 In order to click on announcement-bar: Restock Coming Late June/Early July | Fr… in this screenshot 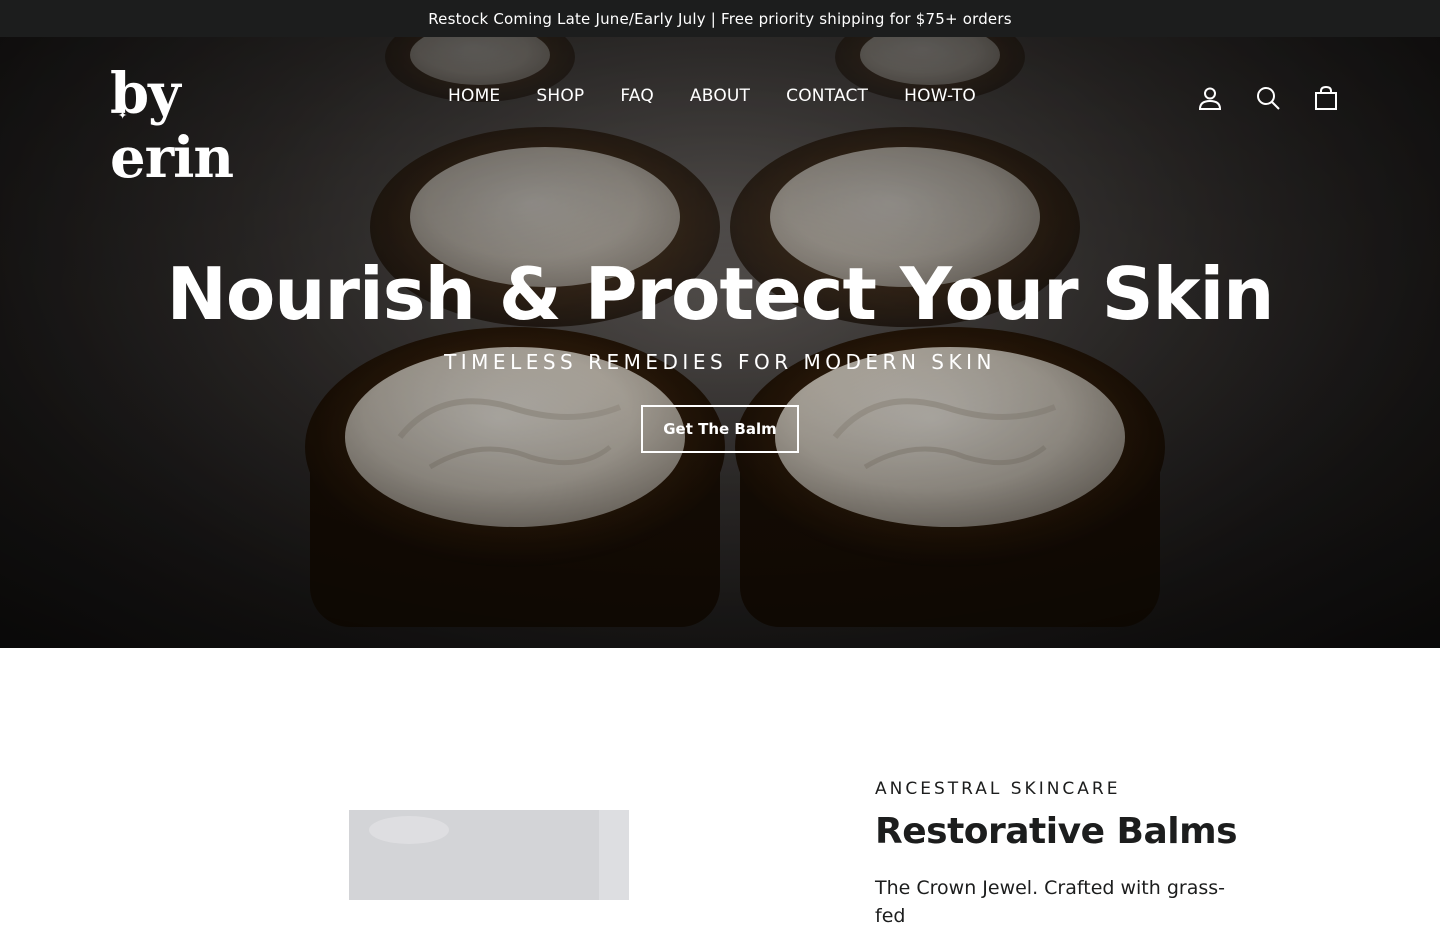, I will do `click(720, 18)`.